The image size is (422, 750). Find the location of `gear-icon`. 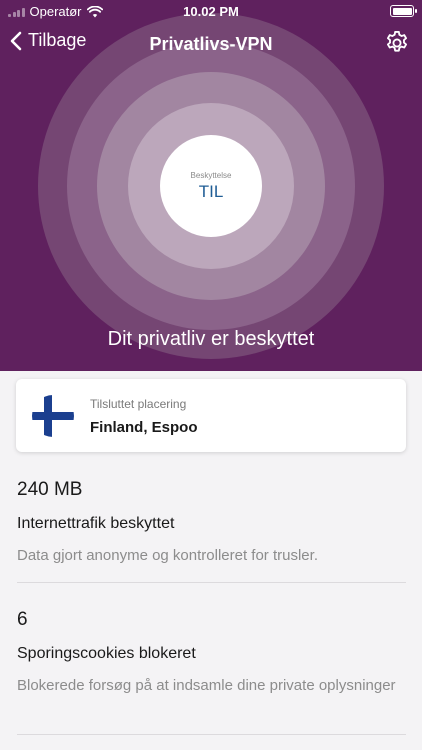

gear-icon is located at coordinates (397, 43).